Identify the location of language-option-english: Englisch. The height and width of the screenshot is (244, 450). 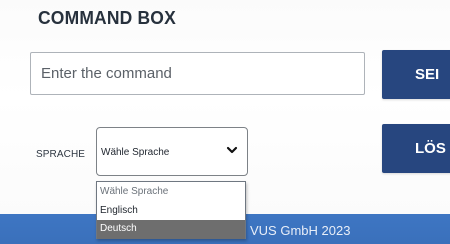
(171, 211).